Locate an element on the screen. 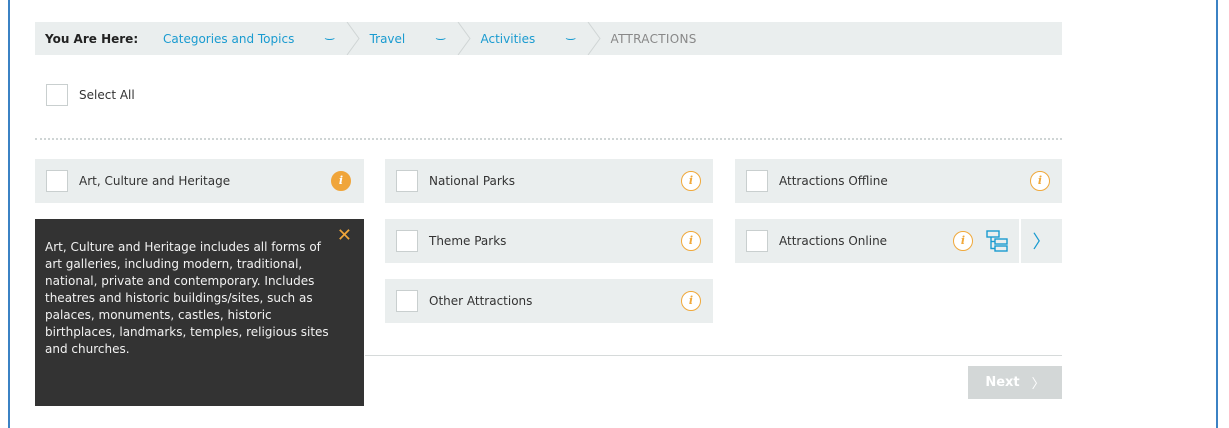  dotted-divider is located at coordinates (548, 139).